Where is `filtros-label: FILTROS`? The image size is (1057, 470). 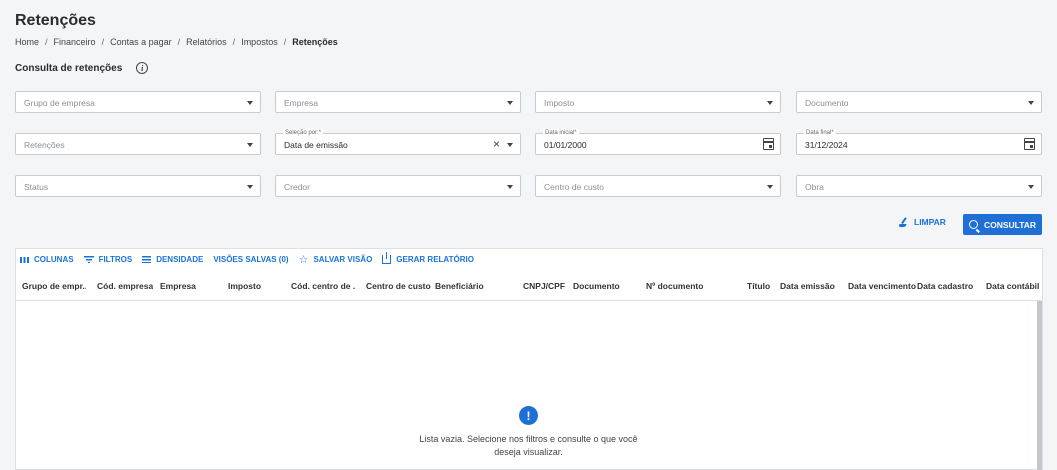 filtros-label: FILTROS is located at coordinates (115, 259).